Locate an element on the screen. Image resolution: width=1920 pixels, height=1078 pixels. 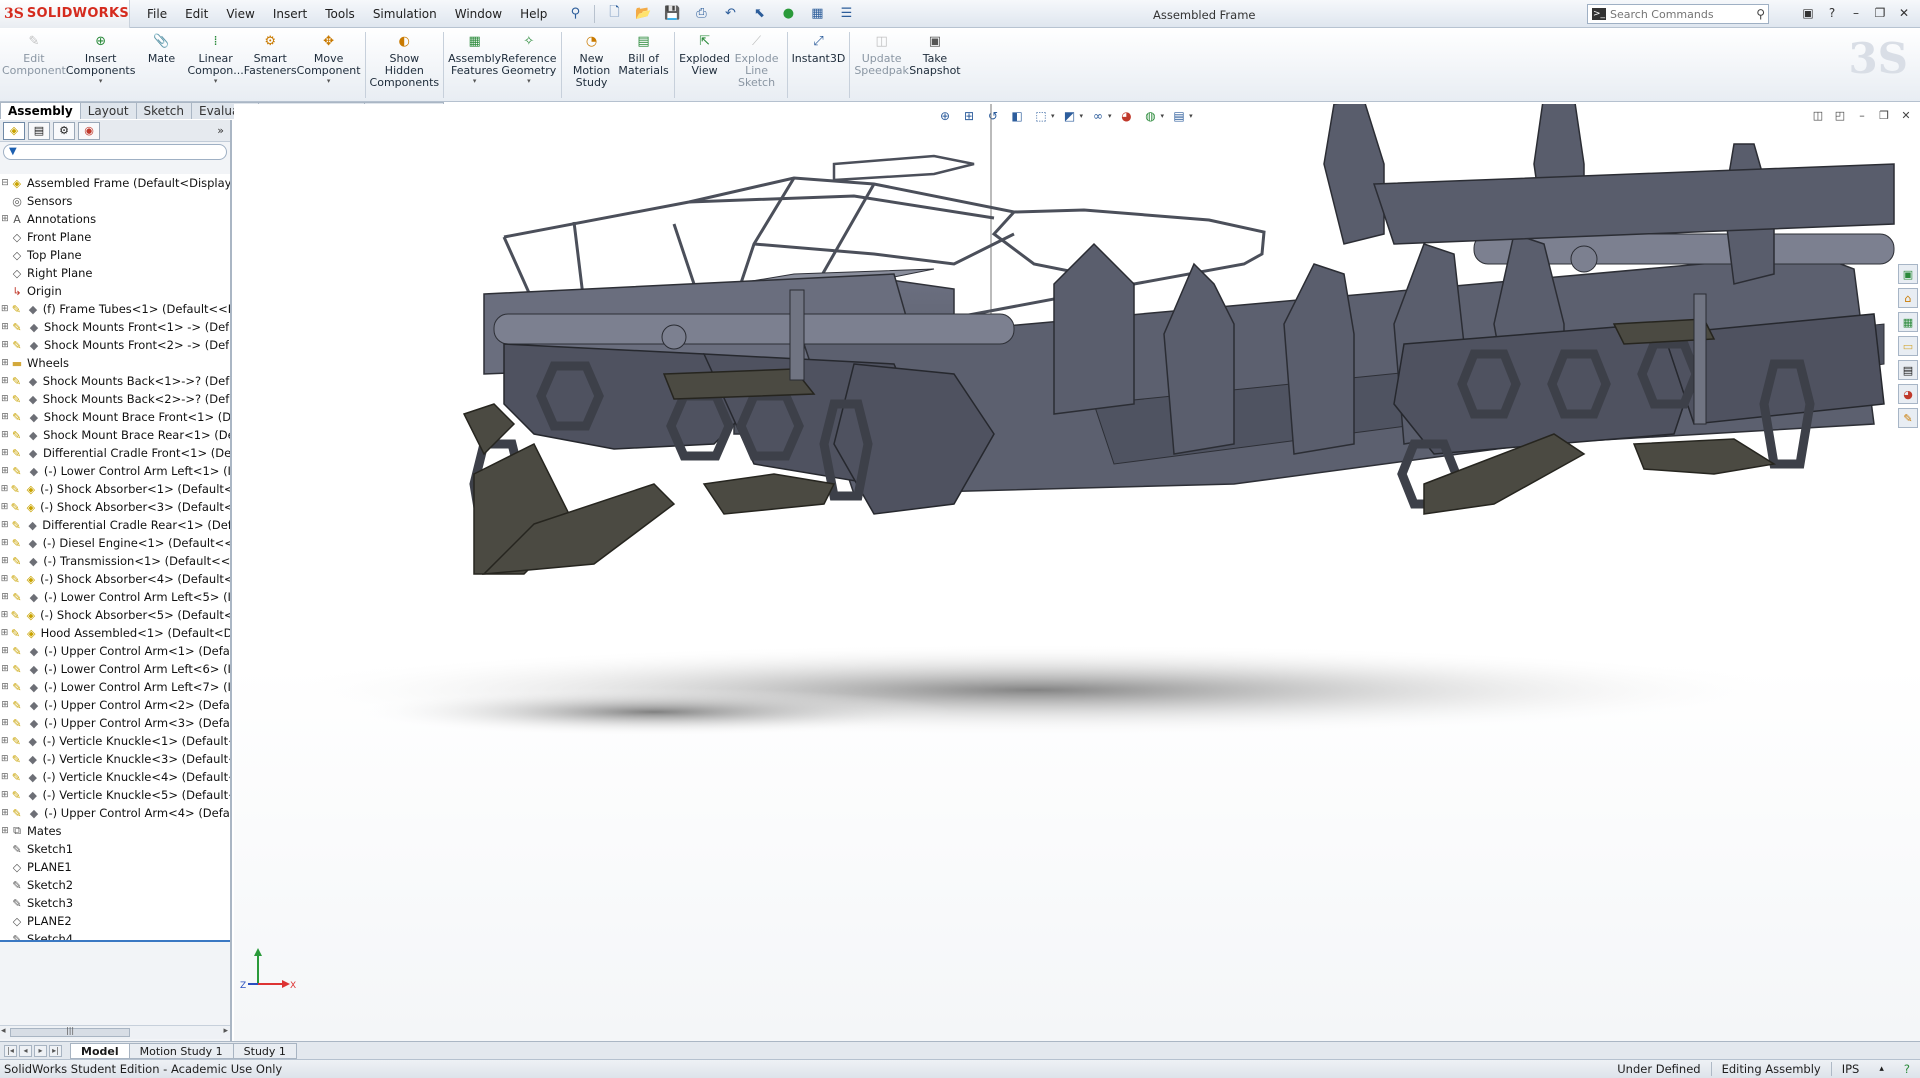
smart-fasteners-button: ⚙ Smart Fasteners is located at coordinates (270, 52).